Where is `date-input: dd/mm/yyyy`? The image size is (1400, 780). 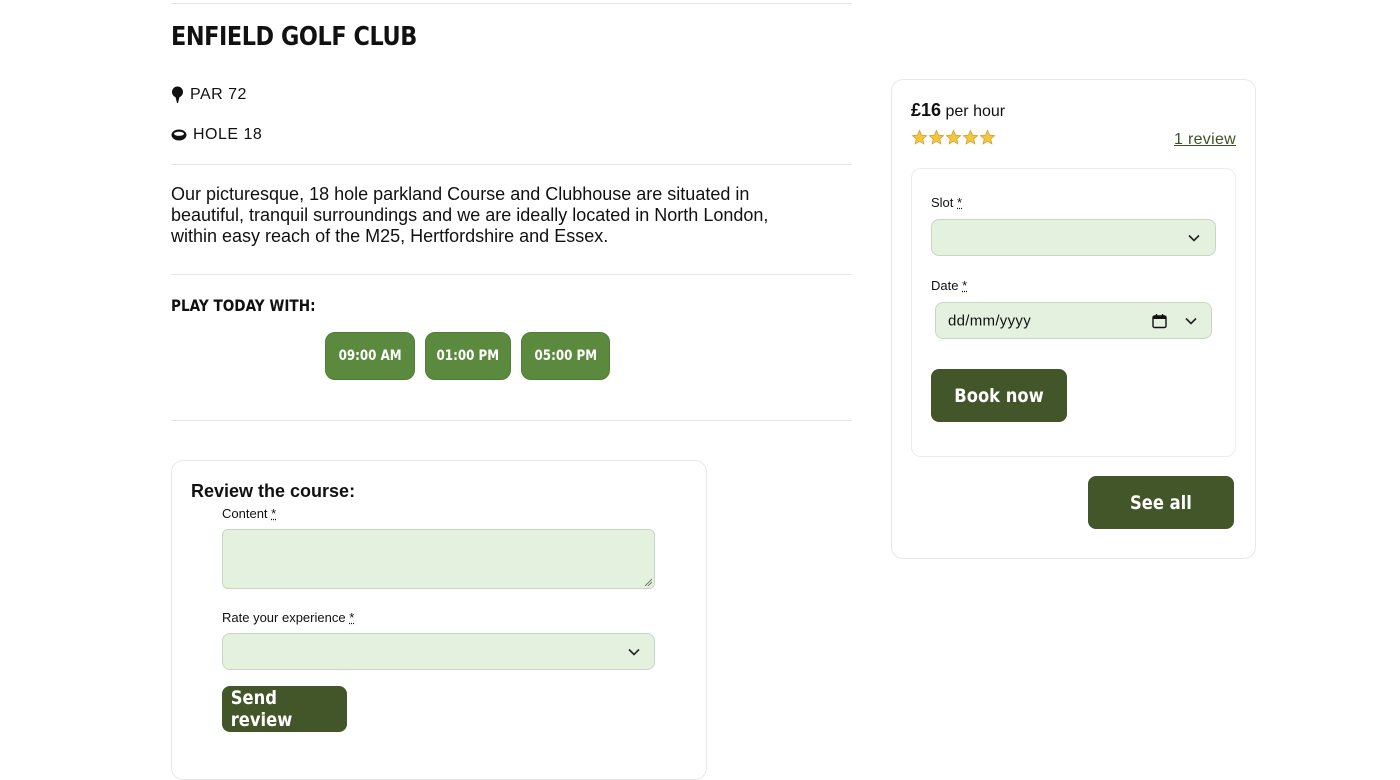 date-input: dd/mm/yyyy is located at coordinates (1073, 320).